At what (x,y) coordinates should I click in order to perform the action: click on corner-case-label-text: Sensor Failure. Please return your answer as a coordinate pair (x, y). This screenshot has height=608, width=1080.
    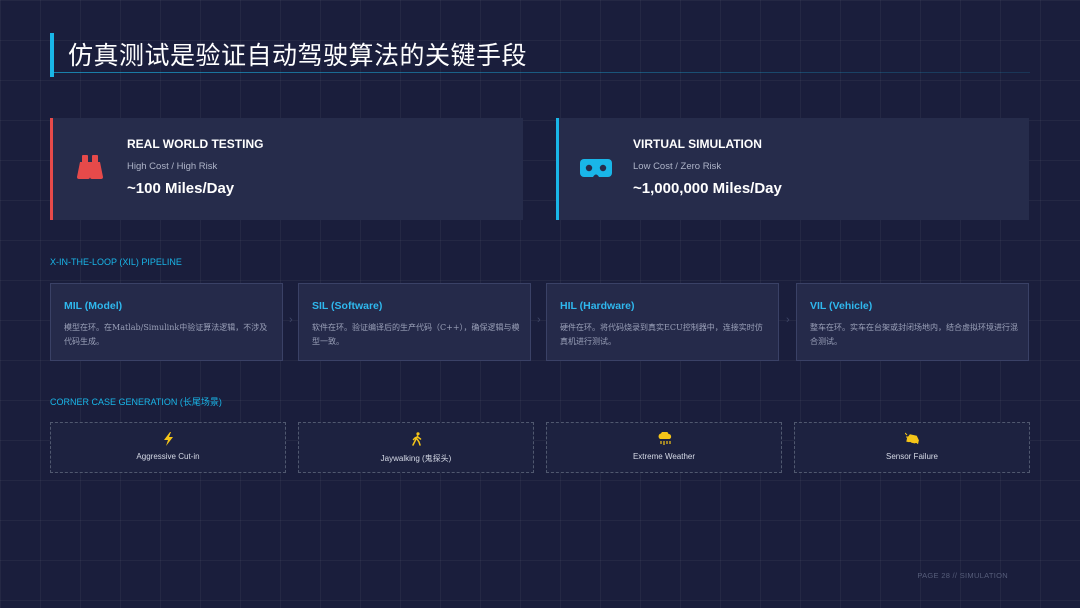
    Looking at the image, I should click on (912, 456).